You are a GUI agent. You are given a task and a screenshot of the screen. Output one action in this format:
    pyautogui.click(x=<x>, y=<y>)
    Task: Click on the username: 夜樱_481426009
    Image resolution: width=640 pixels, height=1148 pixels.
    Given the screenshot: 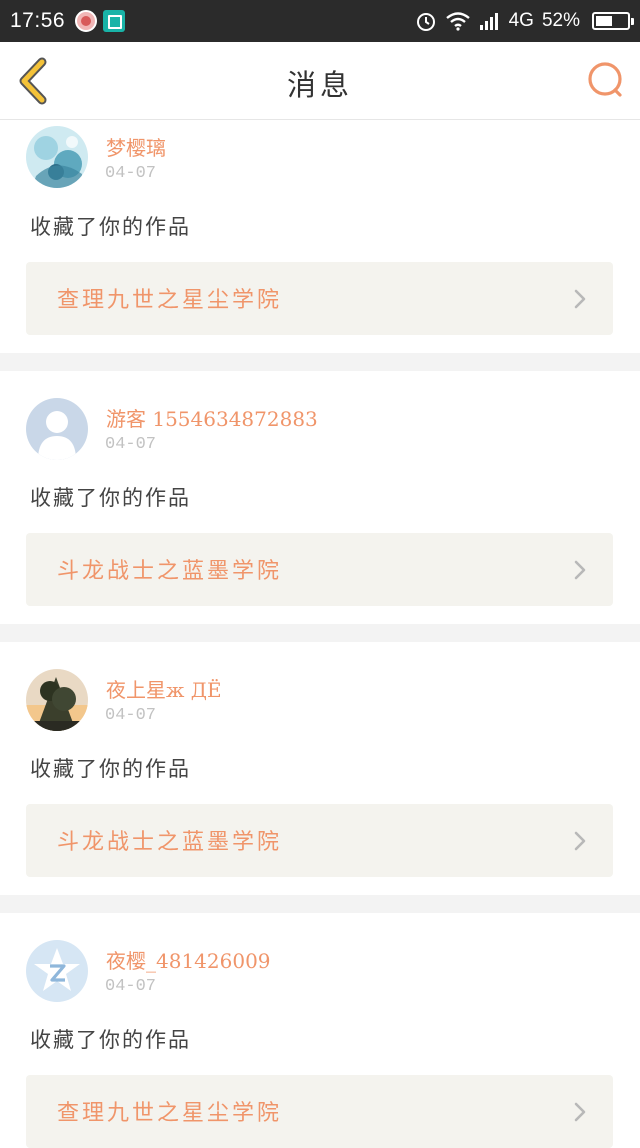 What is the action you would take?
    pyautogui.click(x=188, y=959)
    